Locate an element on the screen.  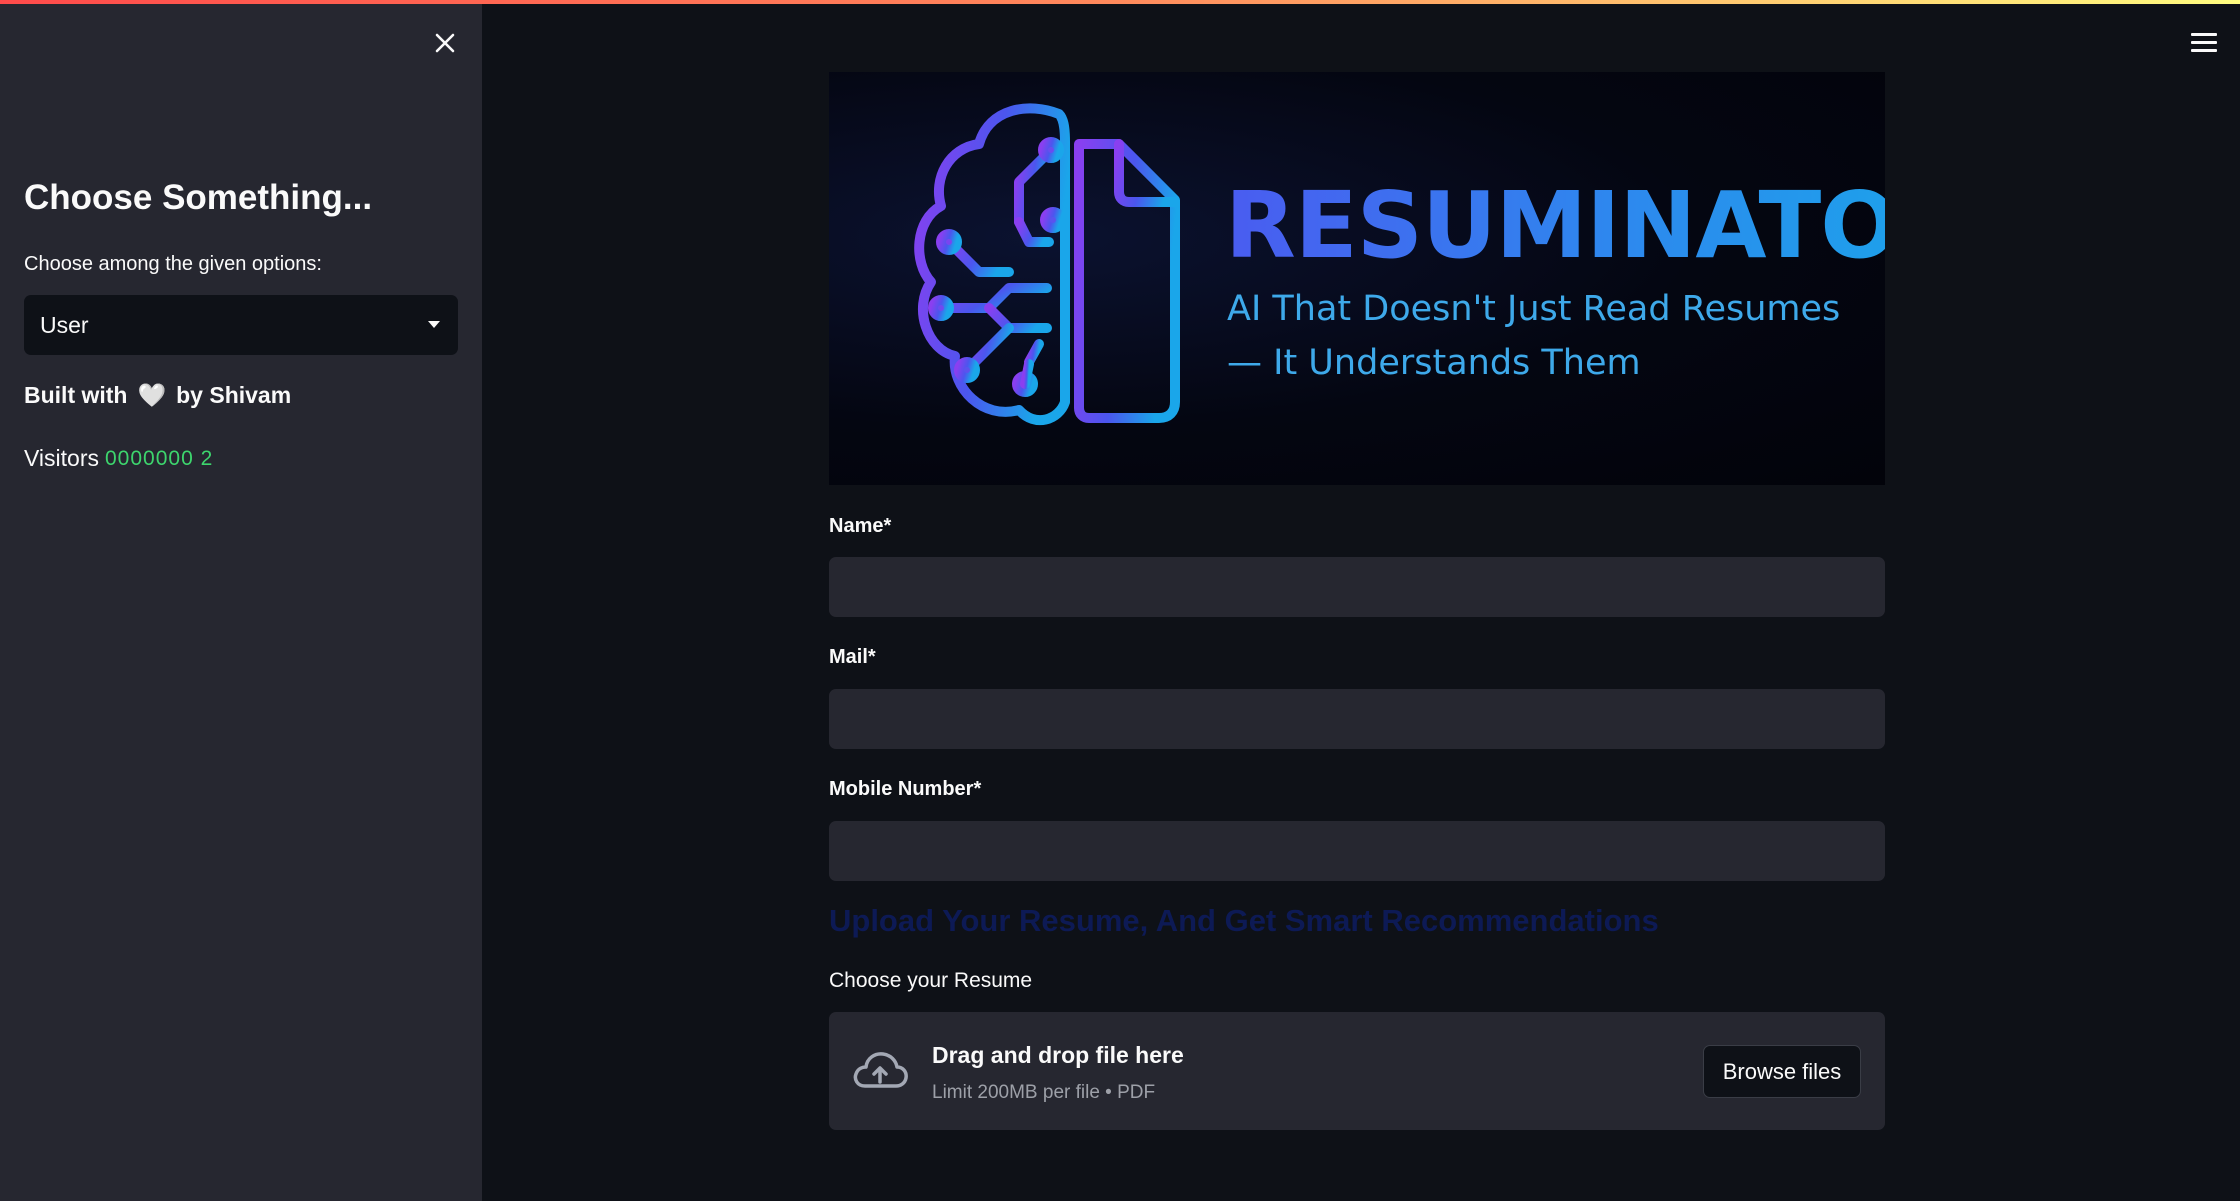
built-suffix: by Shivam is located at coordinates (234, 395).